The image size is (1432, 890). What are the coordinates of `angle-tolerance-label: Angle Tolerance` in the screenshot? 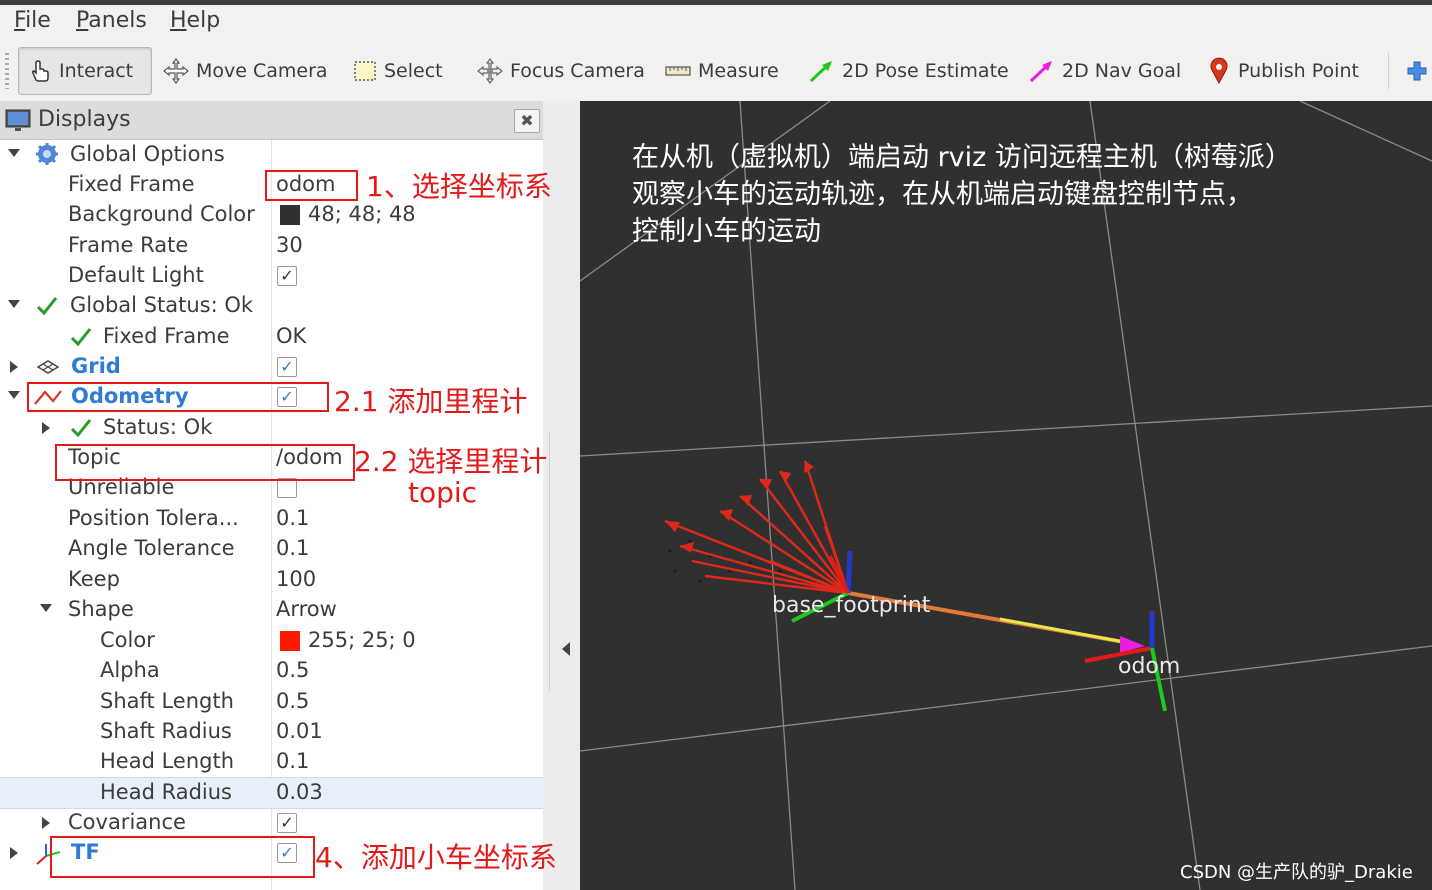 It's located at (151, 548).